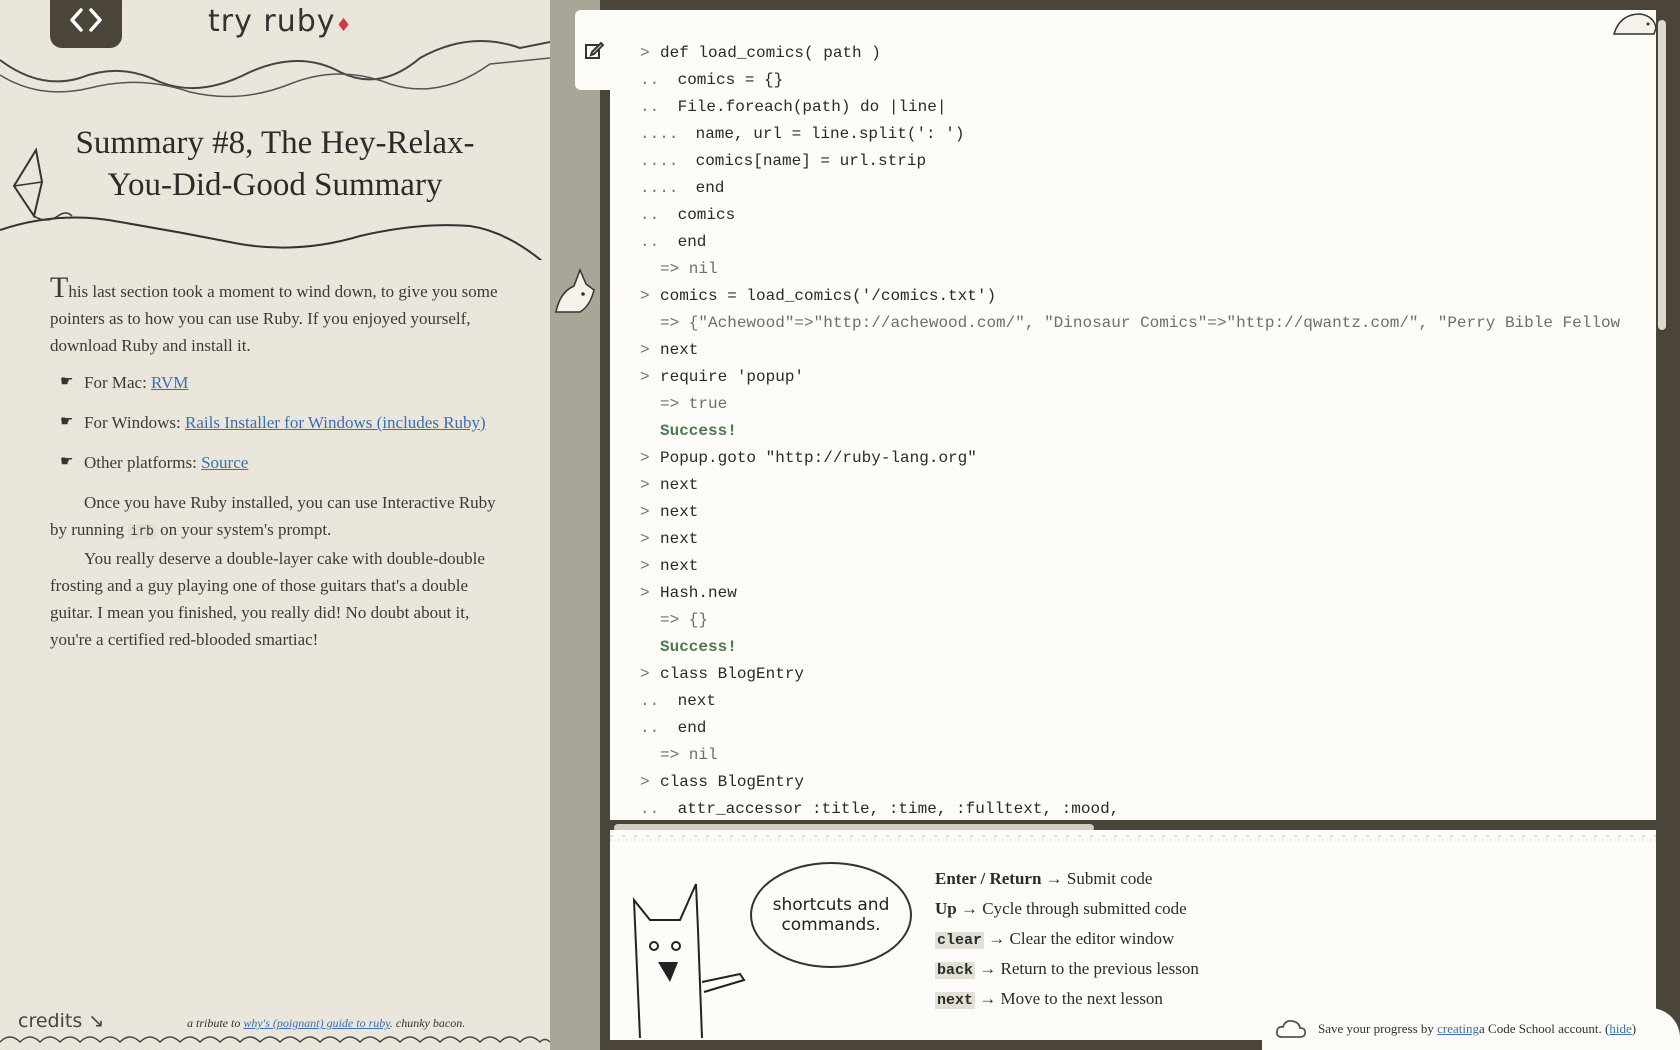 The height and width of the screenshot is (1050, 1680). Describe the element at coordinates (1130, 701) in the screenshot. I see `console-line: .. next` at that location.